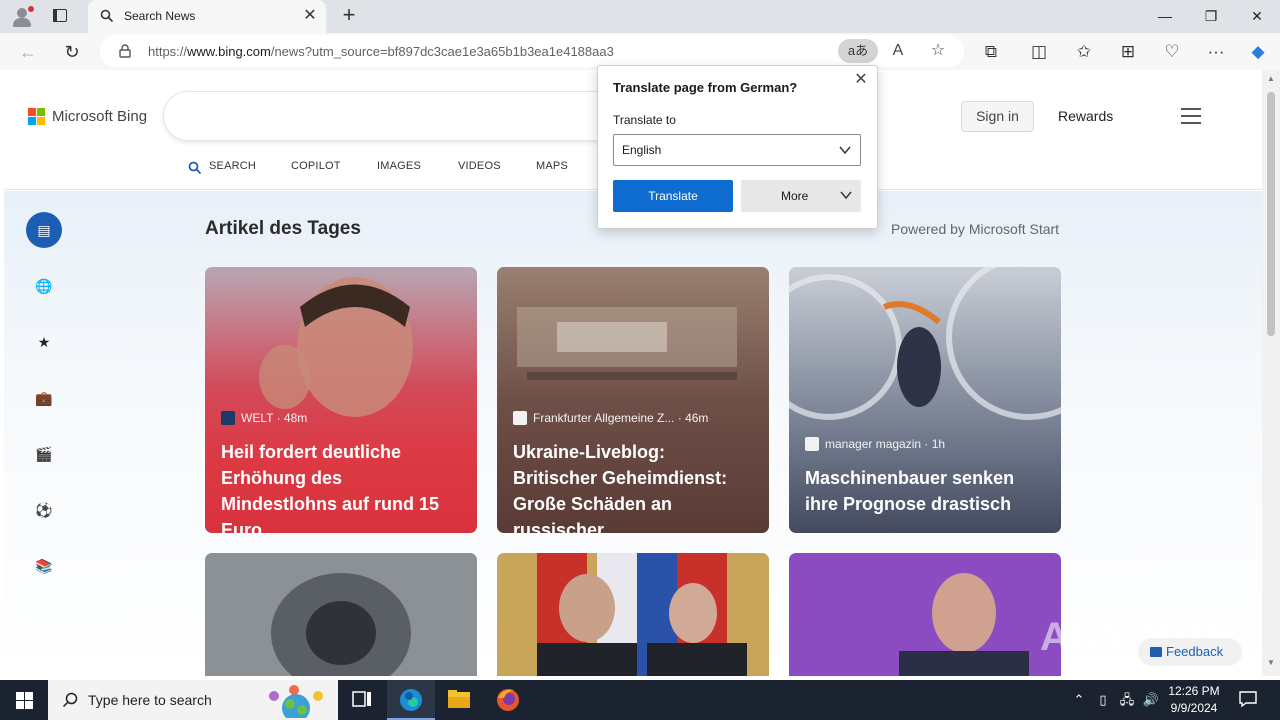 The height and width of the screenshot is (720, 1280). What do you see at coordinates (414, 116) in the screenshot?
I see `search-input` at bounding box center [414, 116].